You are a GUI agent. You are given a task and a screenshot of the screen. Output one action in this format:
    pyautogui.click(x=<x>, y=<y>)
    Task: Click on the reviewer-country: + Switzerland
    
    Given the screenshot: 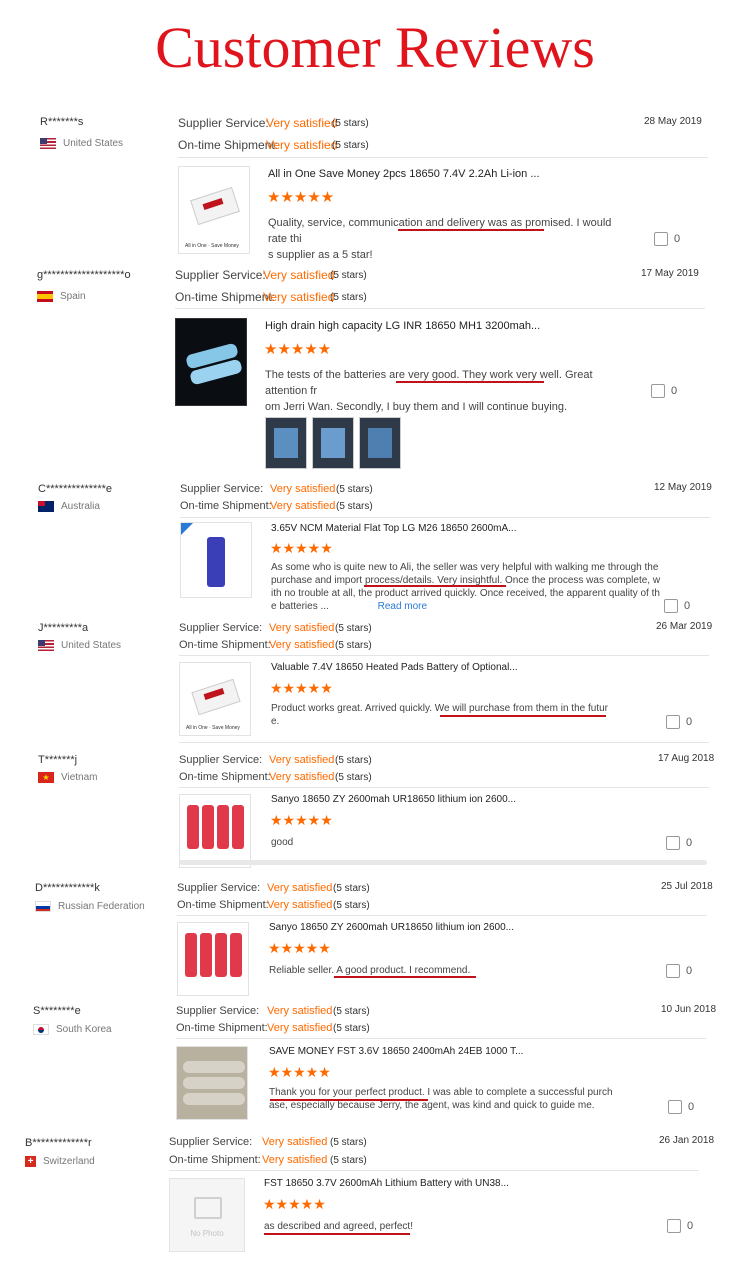 What is the action you would take?
    pyautogui.click(x=60, y=1161)
    